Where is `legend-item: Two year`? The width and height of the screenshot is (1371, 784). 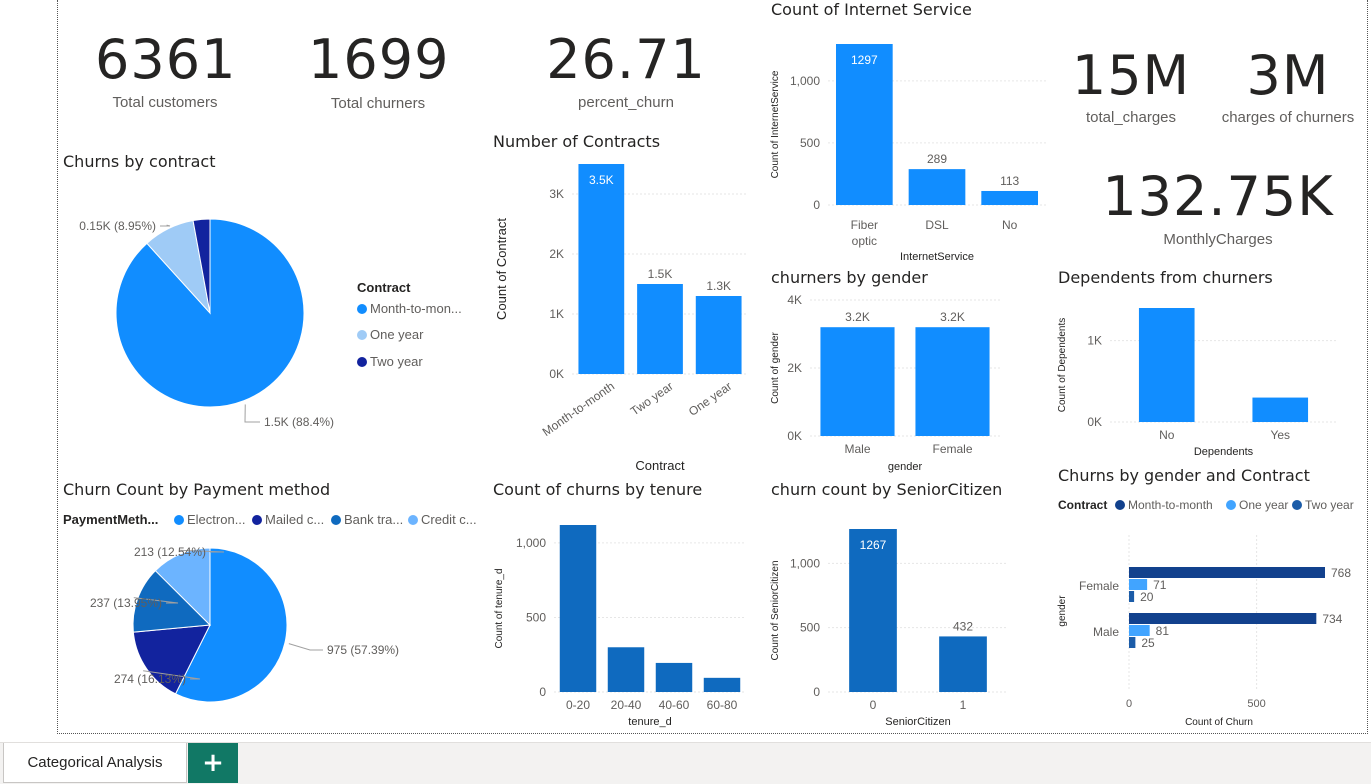
legend-item: Two year is located at coordinates (1323, 505).